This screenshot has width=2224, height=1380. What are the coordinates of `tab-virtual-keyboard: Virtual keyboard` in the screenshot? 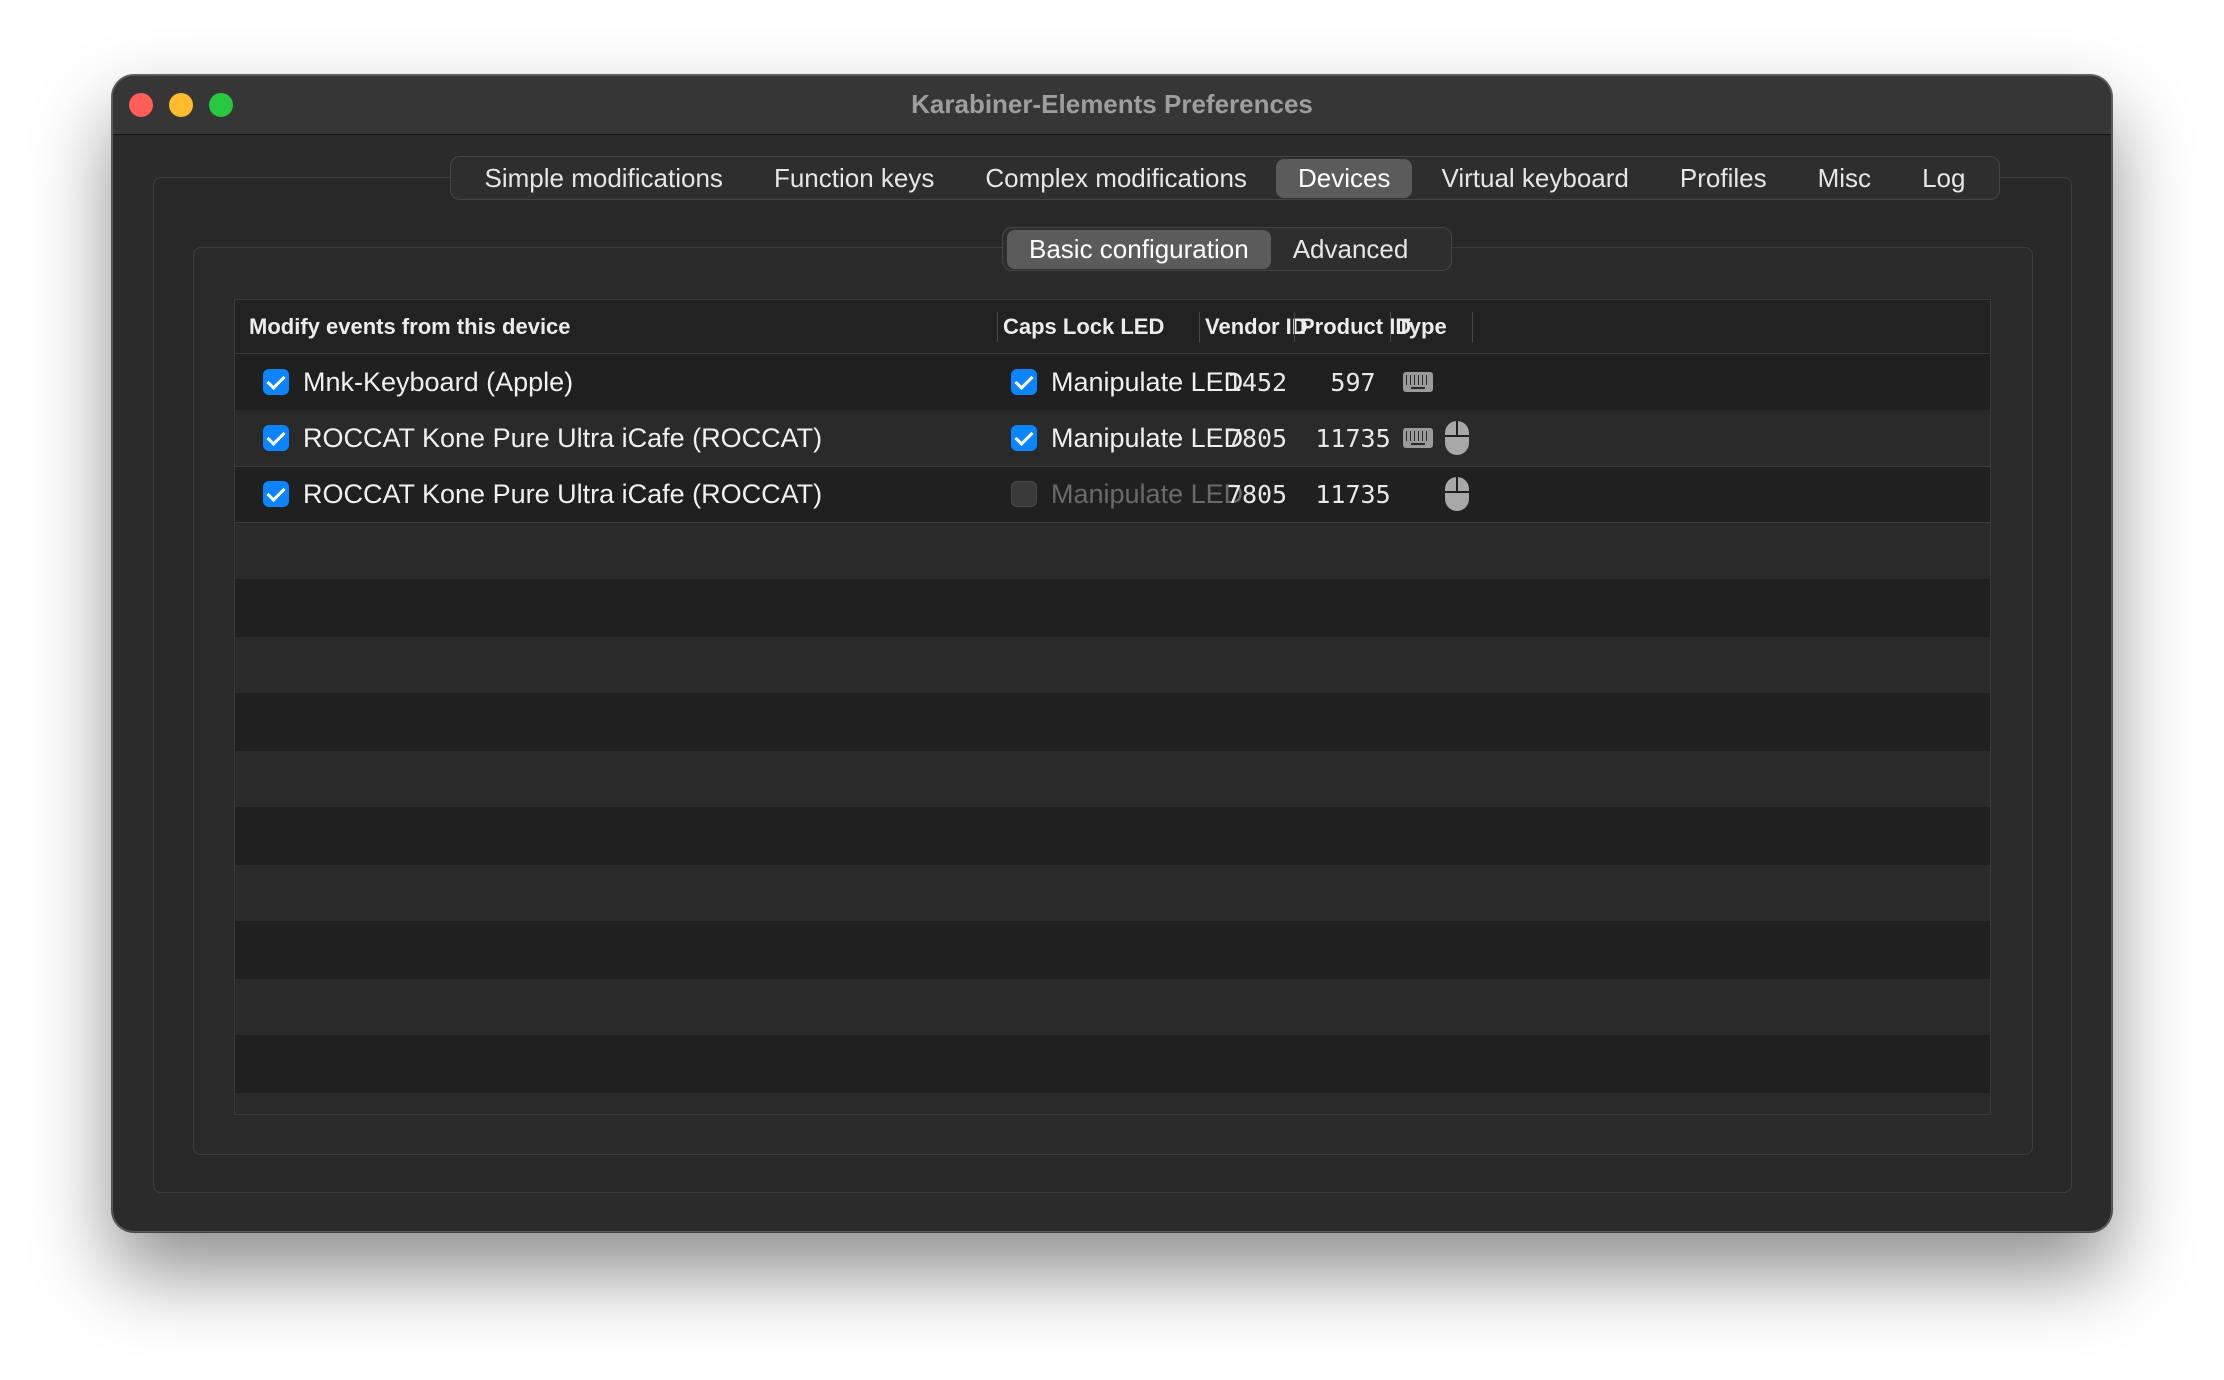 It's located at (1534, 178).